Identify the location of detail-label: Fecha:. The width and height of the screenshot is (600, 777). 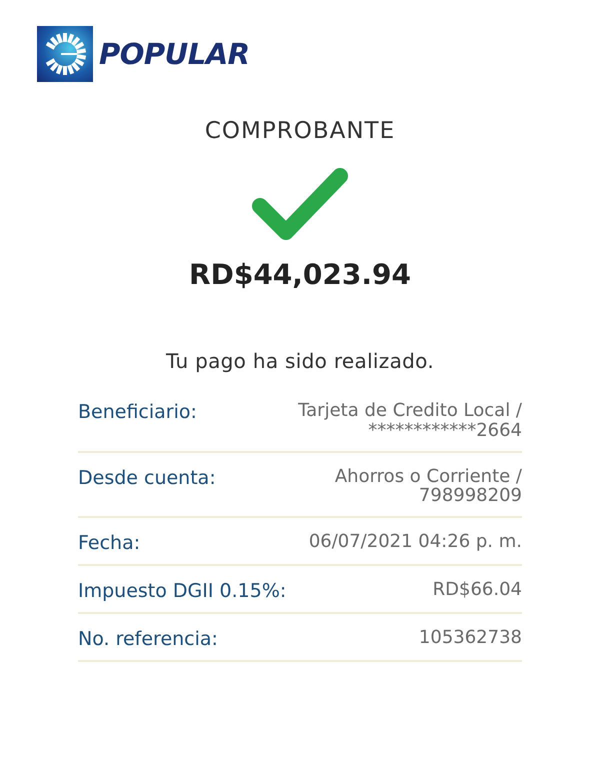
(109, 543).